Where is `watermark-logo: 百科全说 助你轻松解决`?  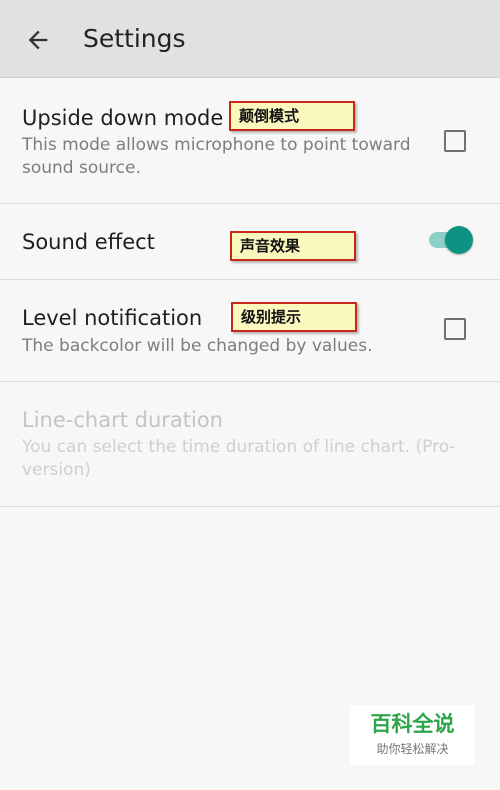 watermark-logo: 百科全说 助你轻松解决 is located at coordinates (412, 735).